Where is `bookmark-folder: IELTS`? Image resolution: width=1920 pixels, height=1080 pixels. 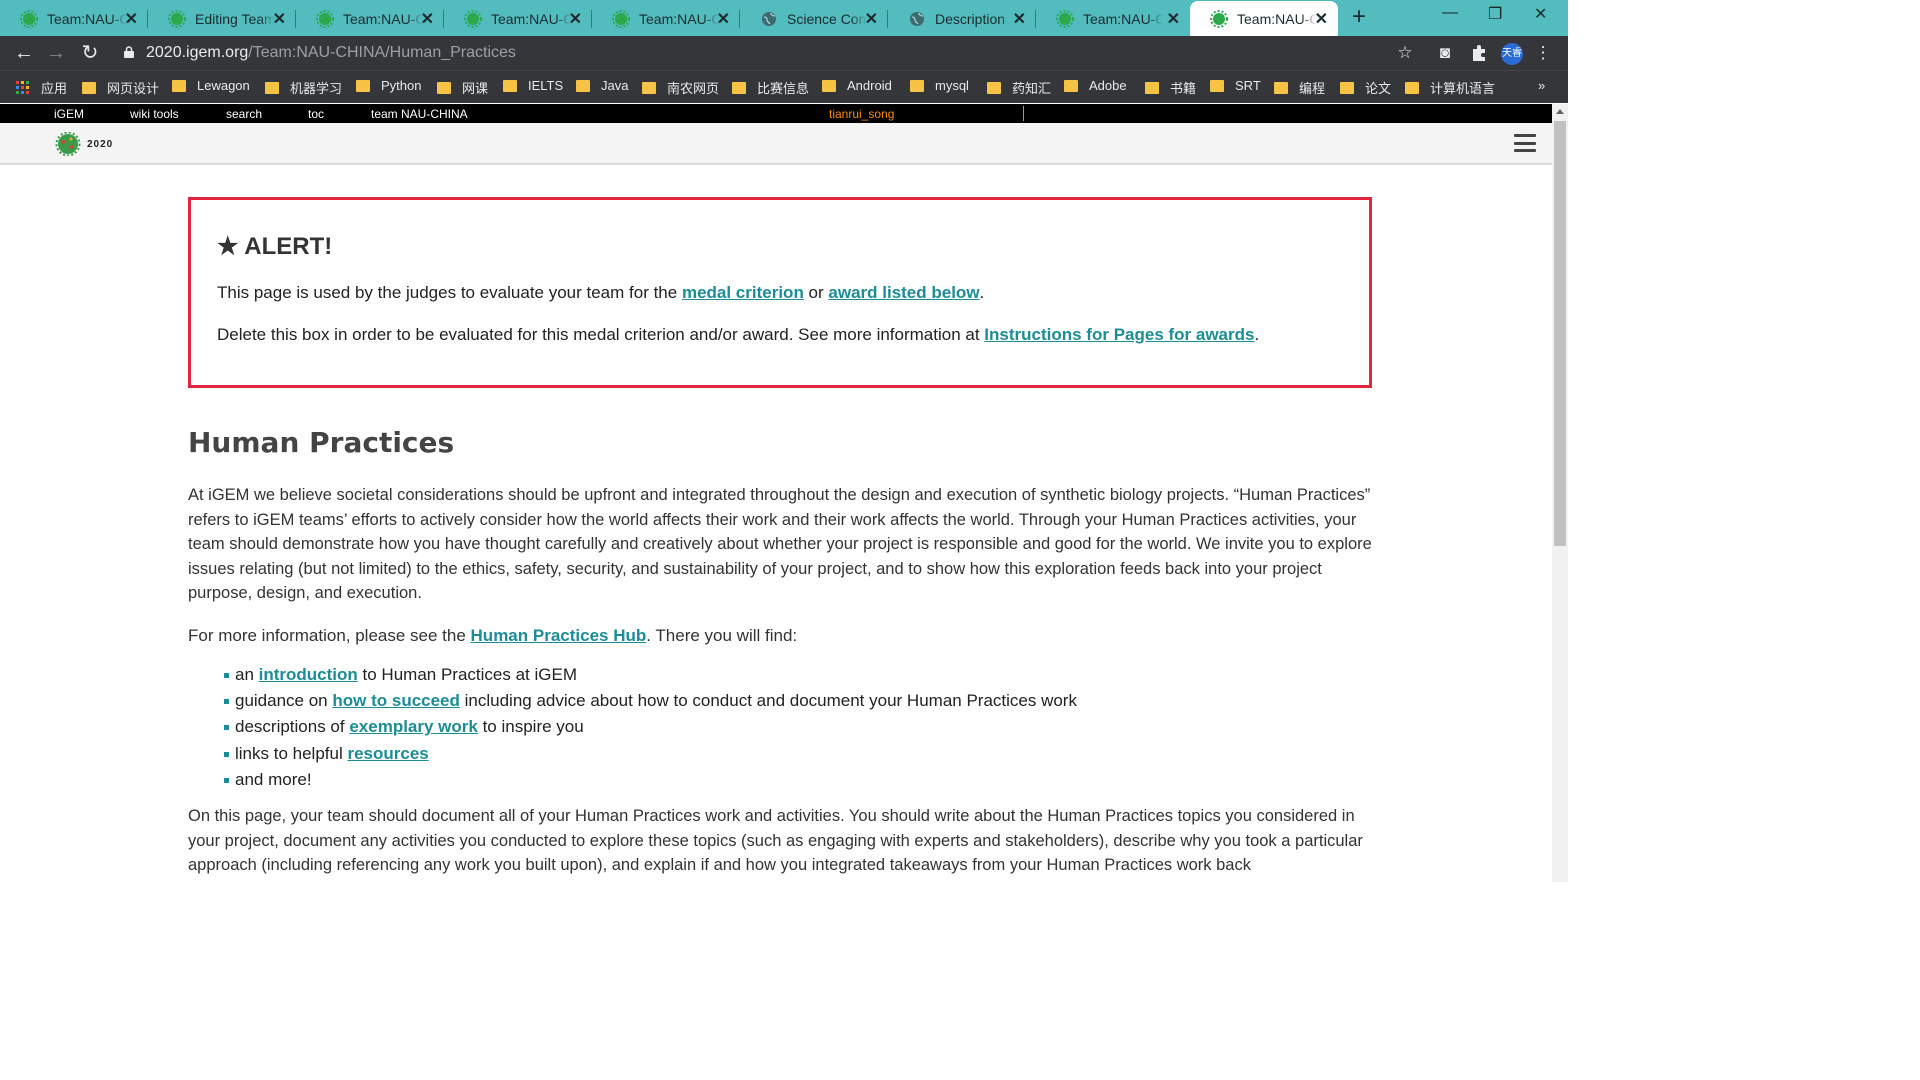
bookmark-folder: IELTS is located at coordinates (533, 85).